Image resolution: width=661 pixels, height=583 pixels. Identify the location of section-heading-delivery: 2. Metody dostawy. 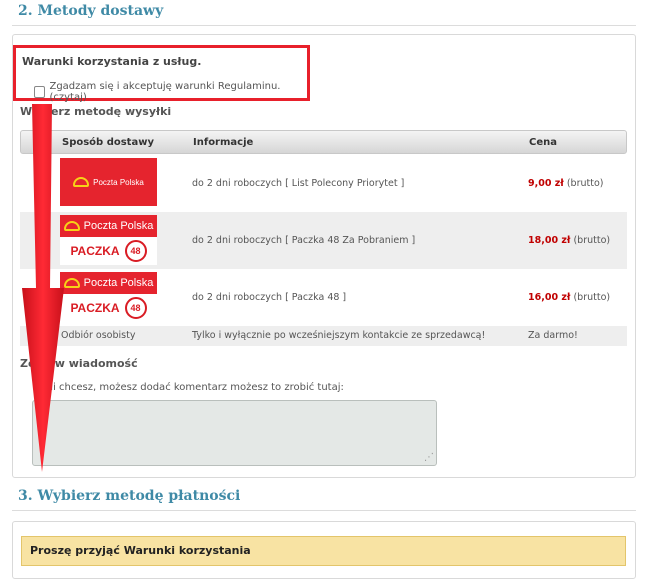
(324, 14).